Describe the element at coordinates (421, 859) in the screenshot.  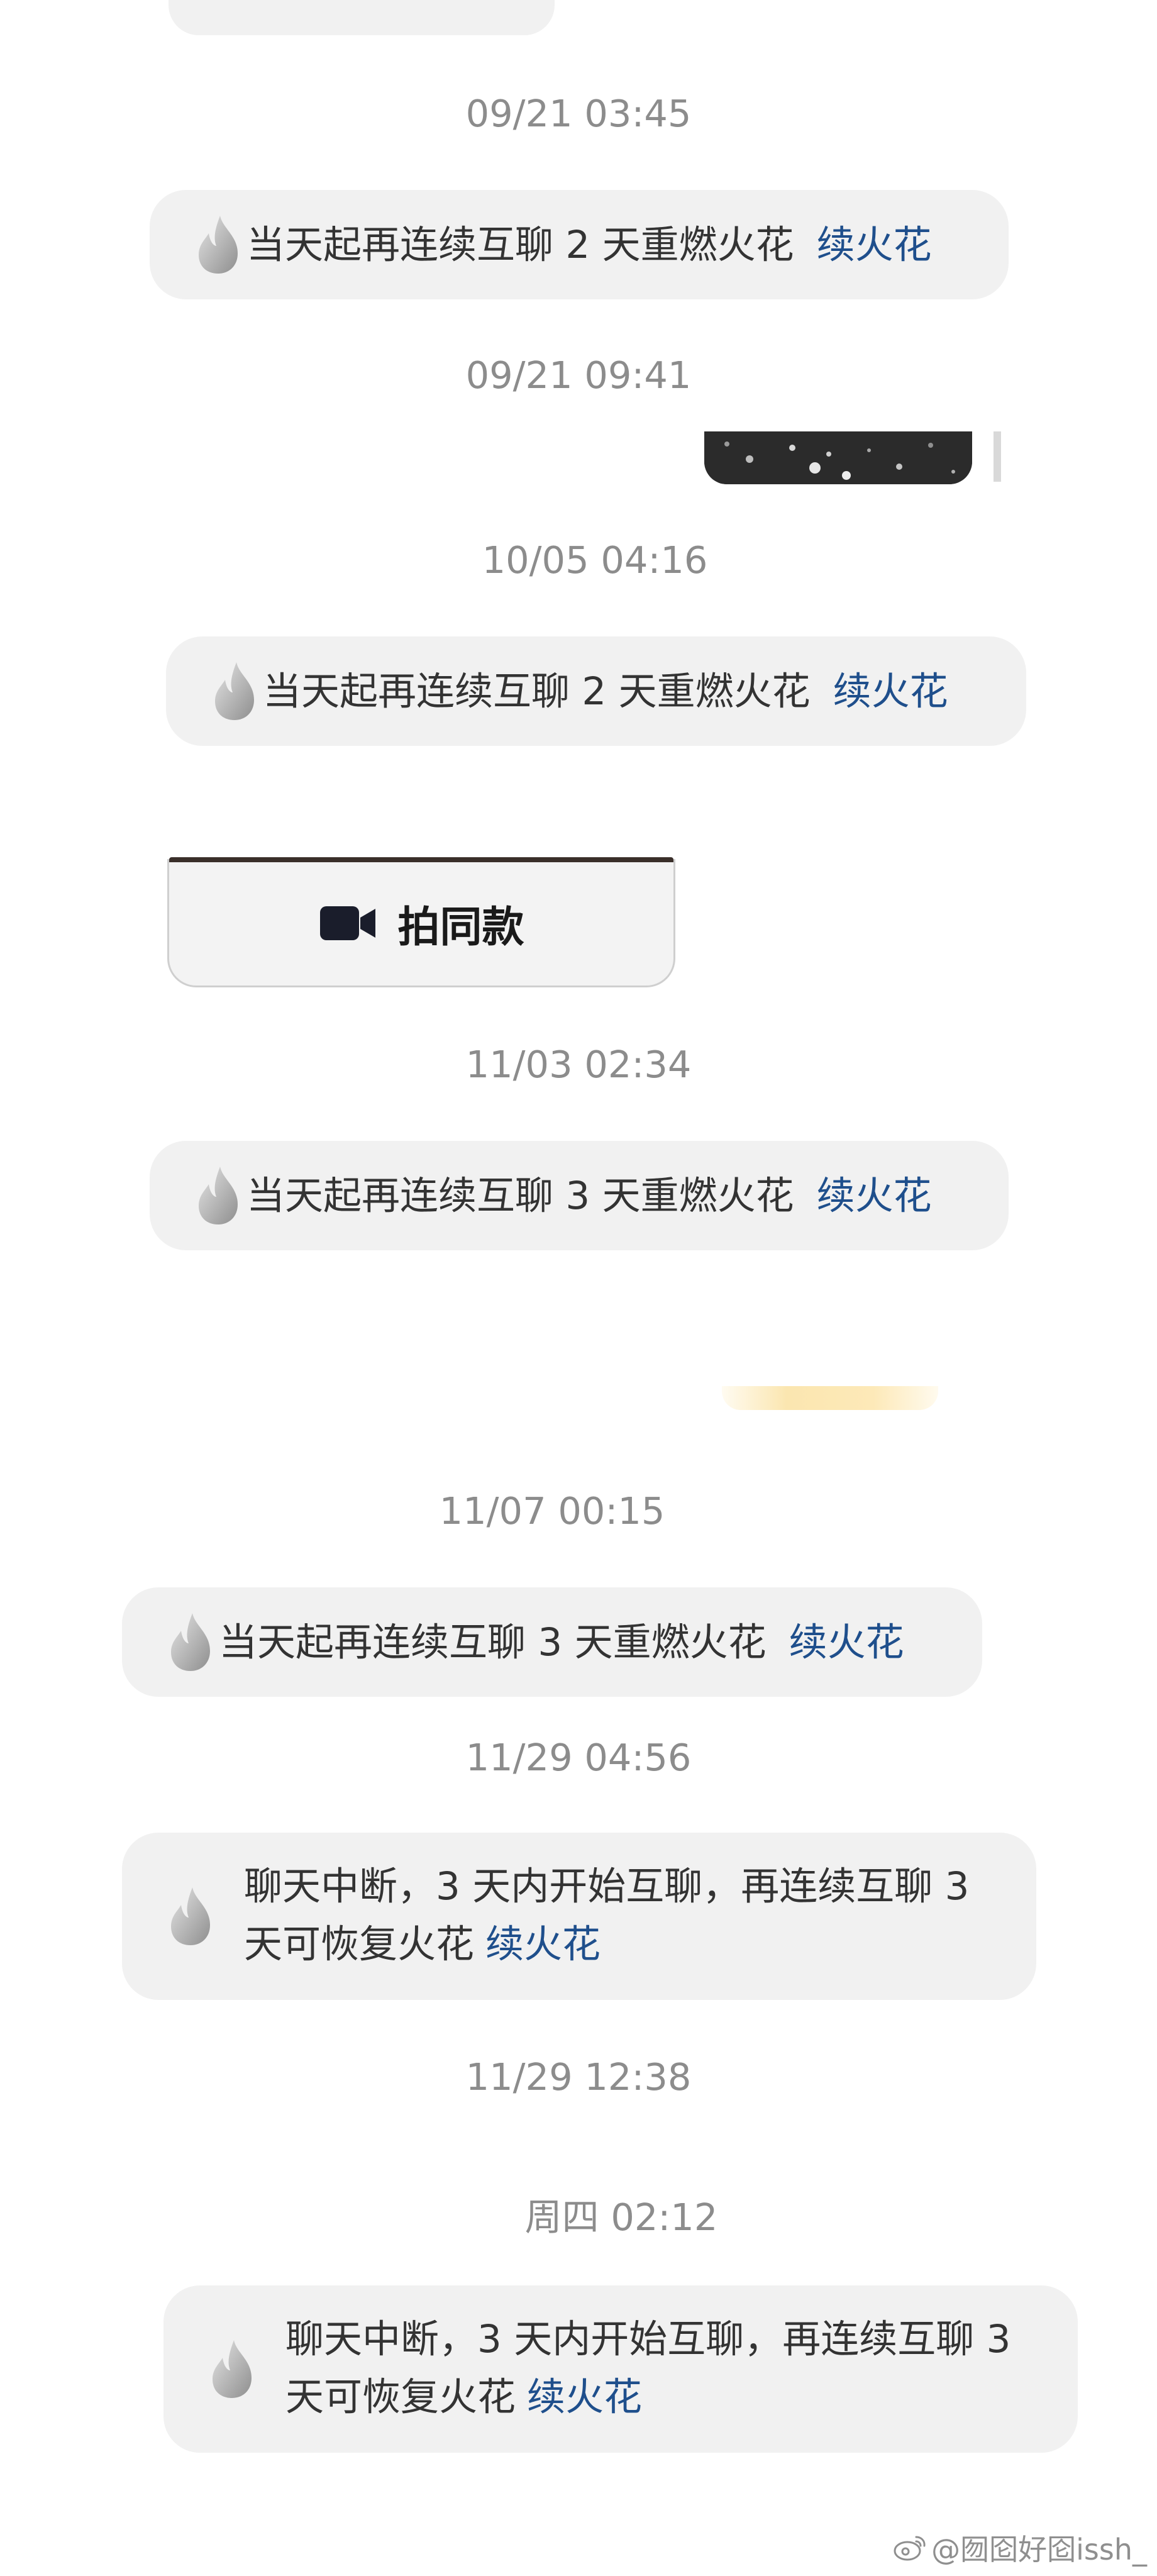
I see `video-preview-edge` at that location.